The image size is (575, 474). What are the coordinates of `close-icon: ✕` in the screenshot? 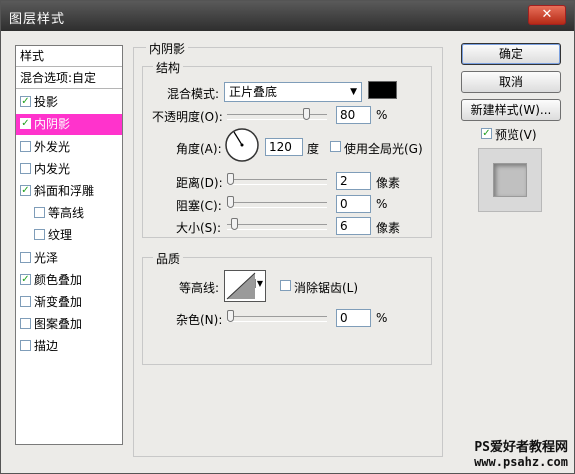 It's located at (547, 14).